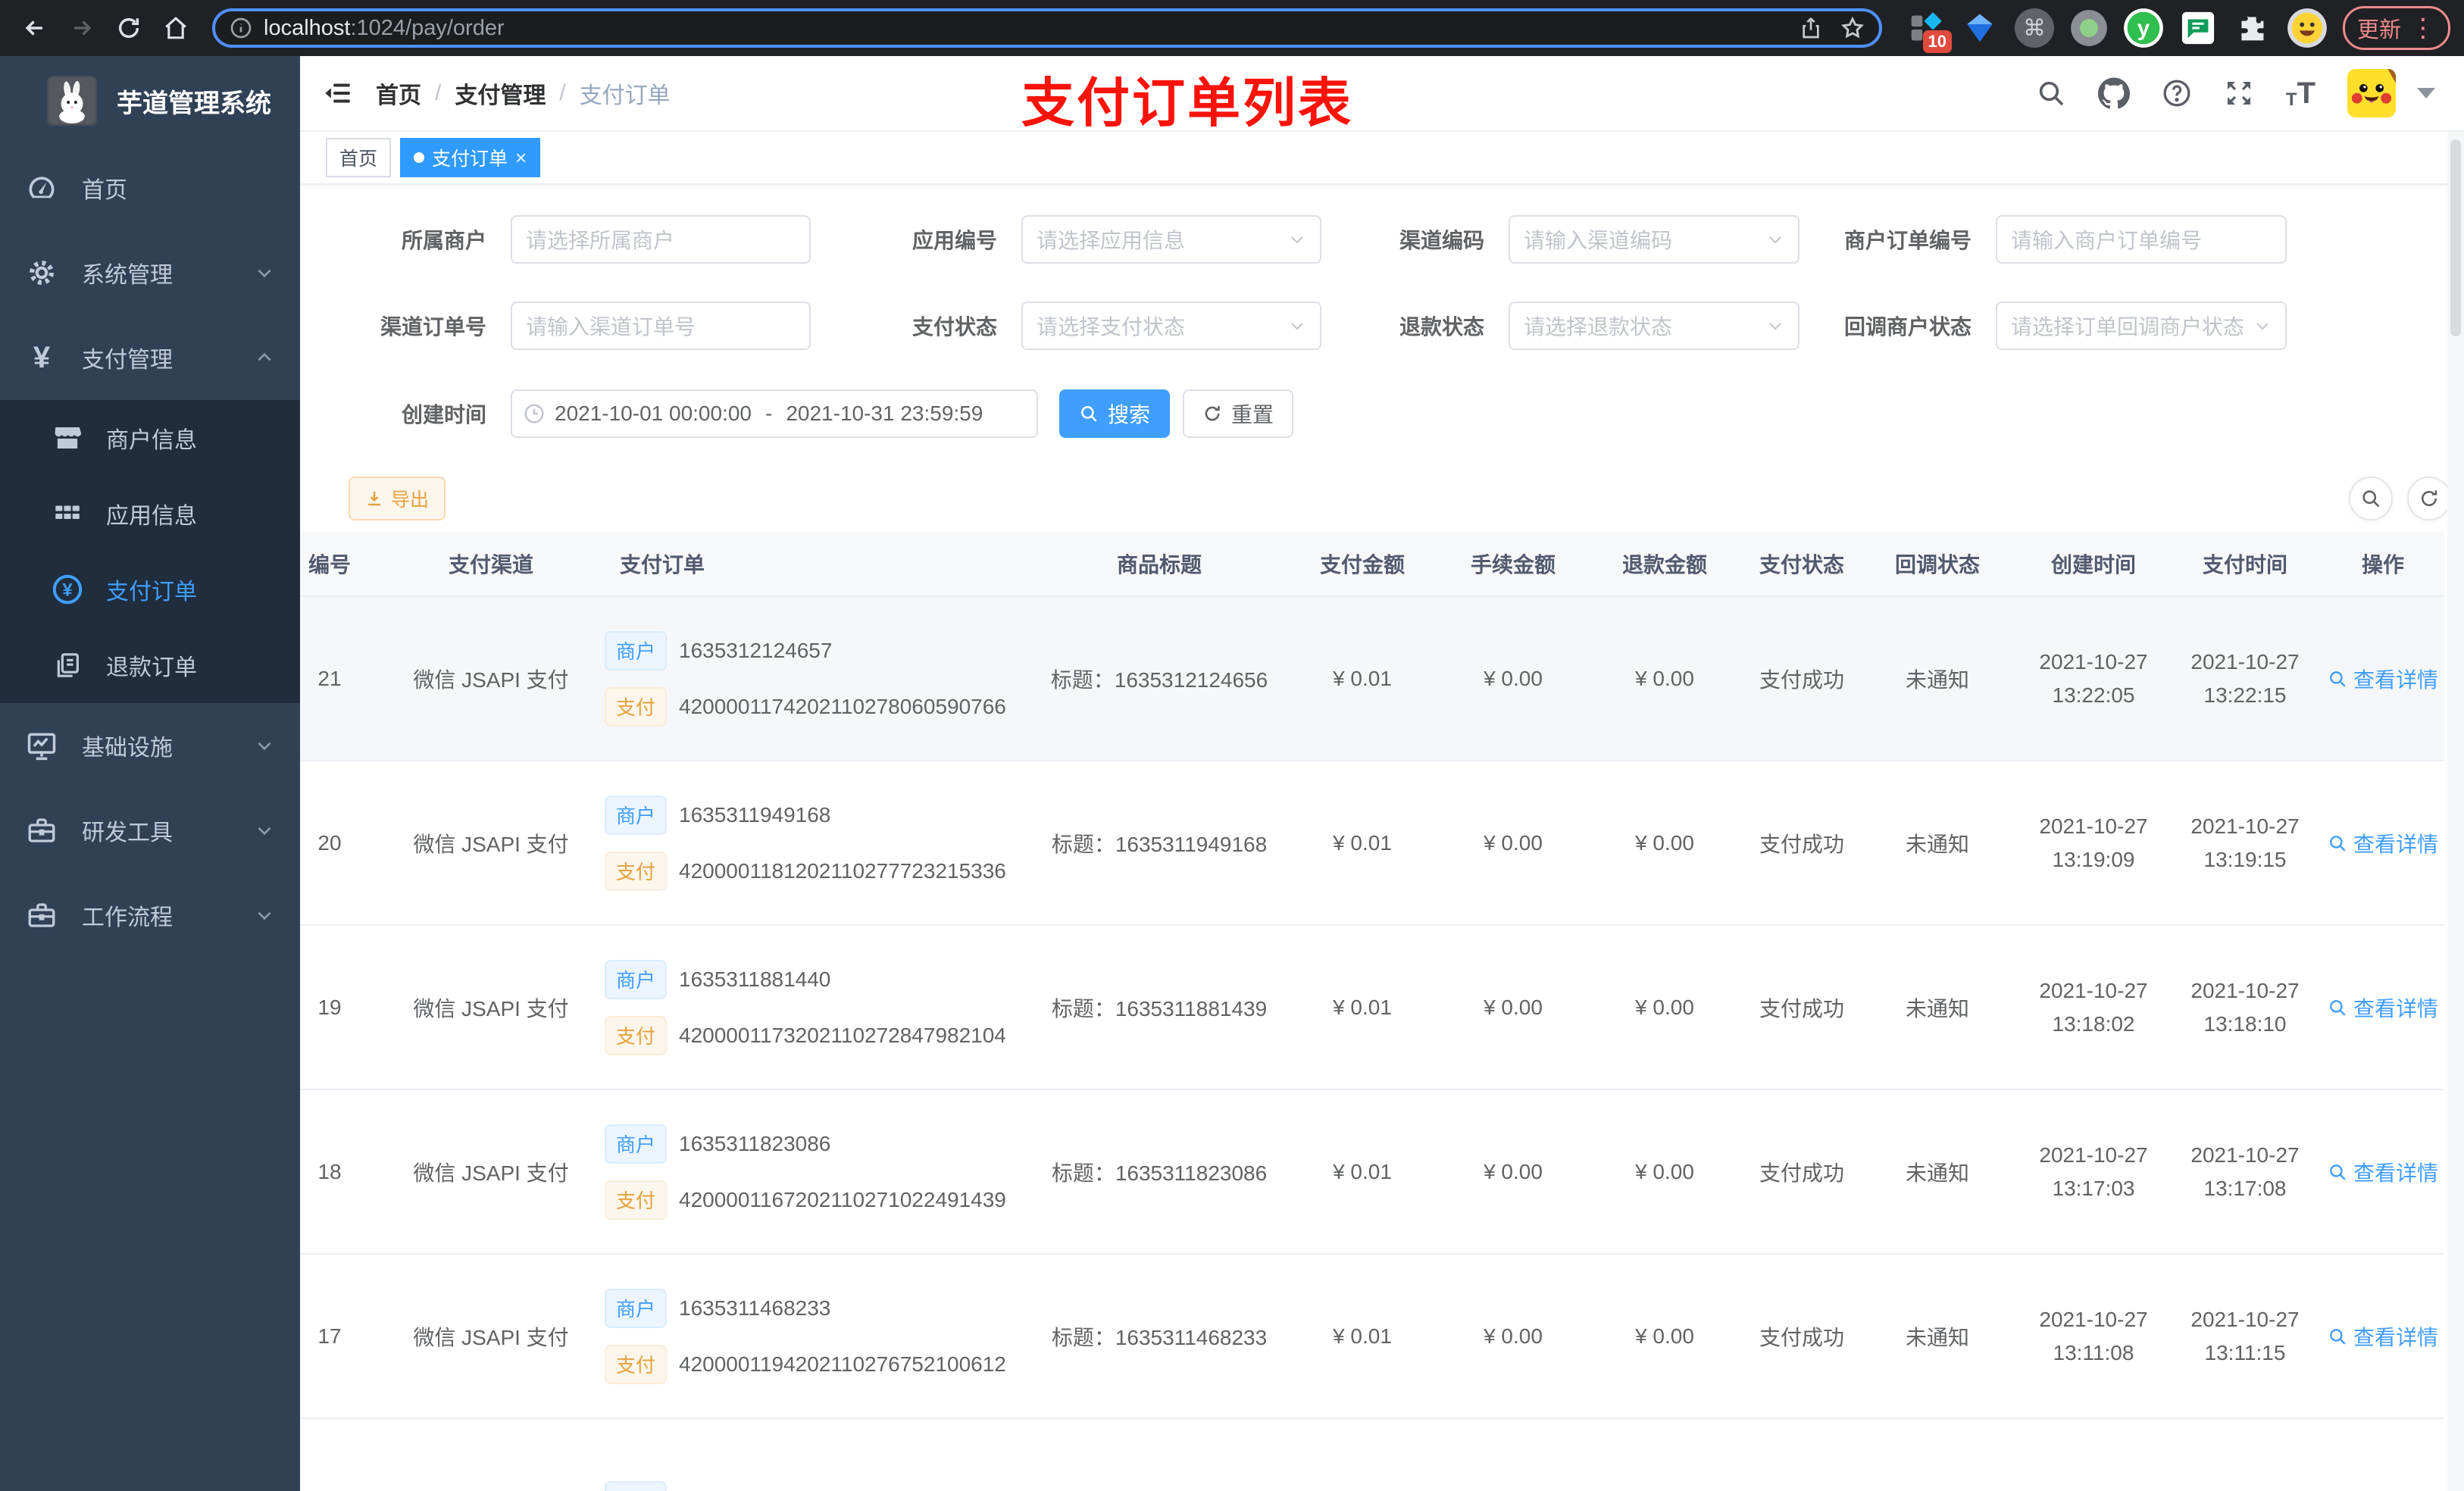 This screenshot has width=2464, height=1491. Describe the element at coordinates (2245, 842) in the screenshot. I see `cell-paid: 2021-10-27 13:19:15` at that location.